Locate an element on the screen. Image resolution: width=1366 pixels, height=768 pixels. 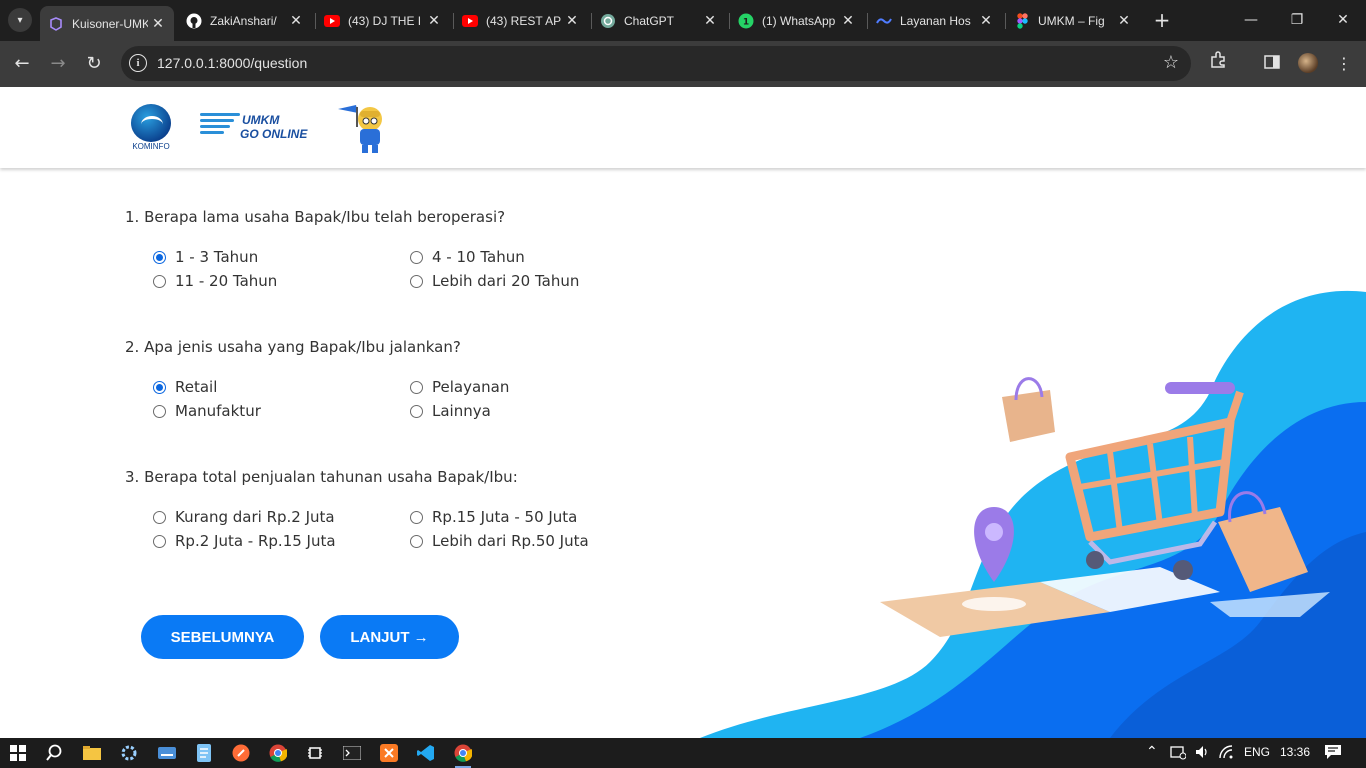
mascot-logo is located at coordinates (360, 129).